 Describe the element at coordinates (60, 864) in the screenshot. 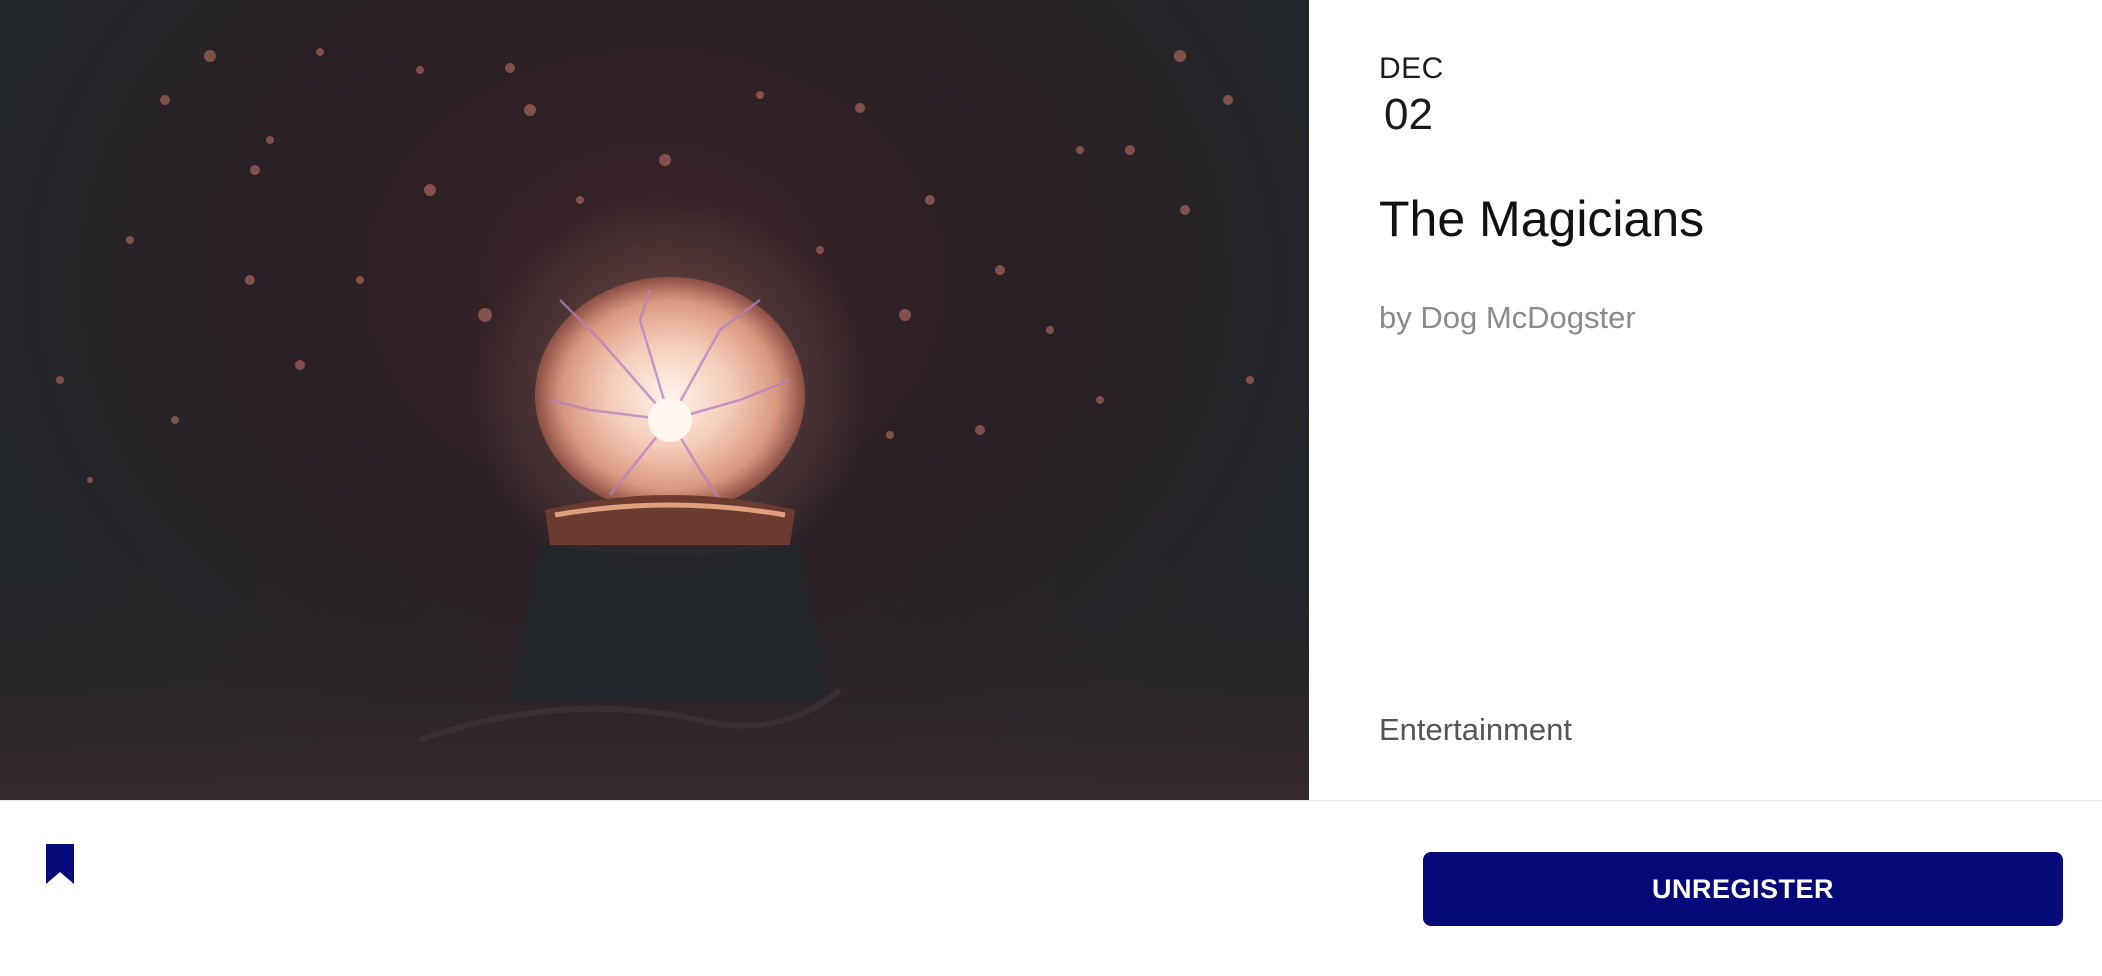

I see `bookmark-icon` at that location.